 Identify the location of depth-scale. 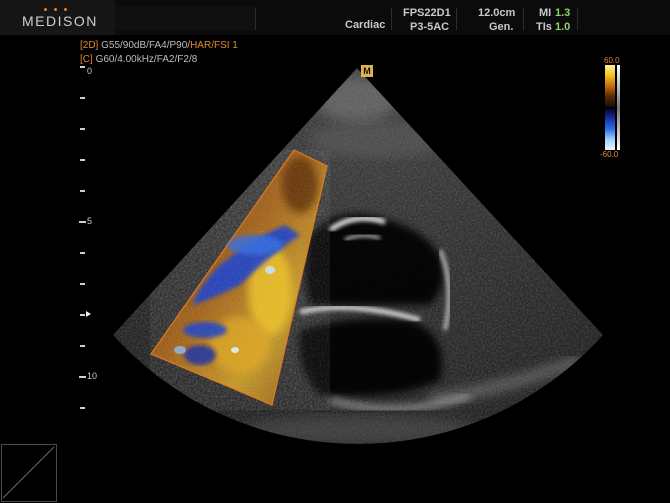
(85, 237).